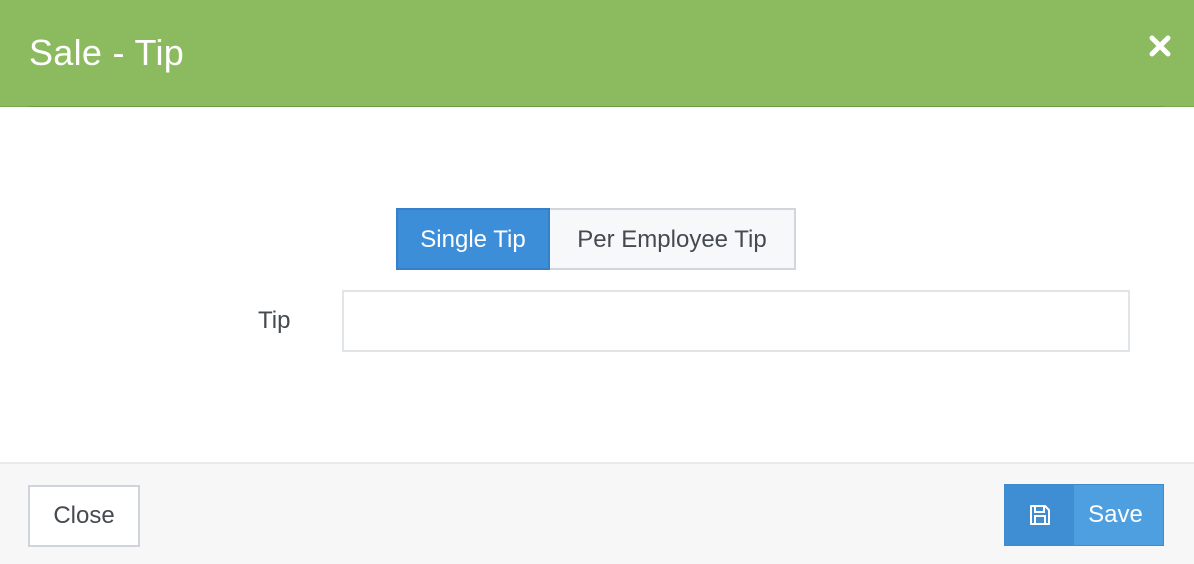 The image size is (1194, 564). Describe the element at coordinates (274, 320) in the screenshot. I see `tip-label: Tip` at that location.